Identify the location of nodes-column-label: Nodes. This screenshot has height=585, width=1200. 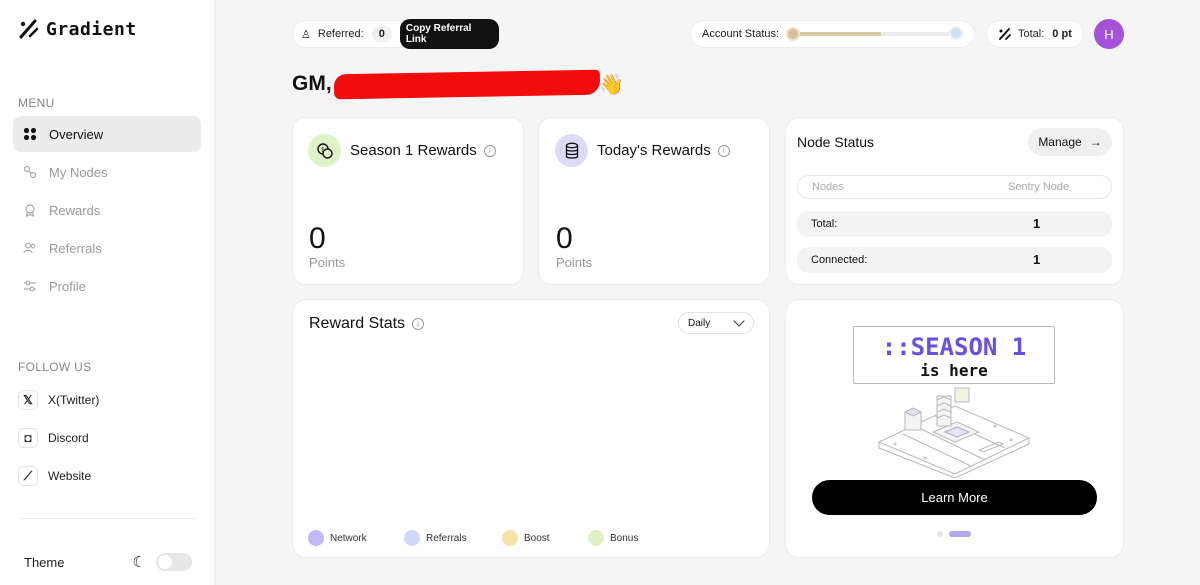
(828, 187).